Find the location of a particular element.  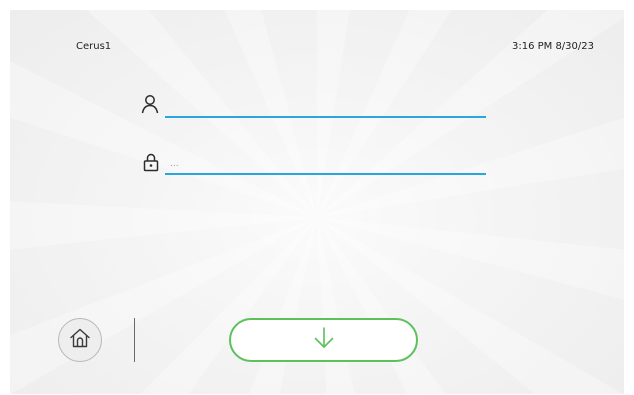

arrow-down-icon is located at coordinates (324, 340).